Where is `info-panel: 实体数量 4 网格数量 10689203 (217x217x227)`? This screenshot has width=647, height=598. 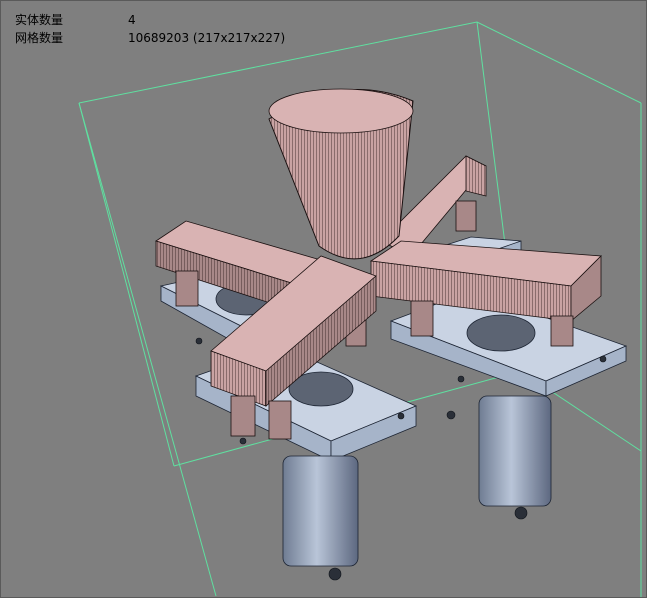 info-panel: 实体数量 4 网格数量 10689203 (217x217x227) is located at coordinates (150, 29).